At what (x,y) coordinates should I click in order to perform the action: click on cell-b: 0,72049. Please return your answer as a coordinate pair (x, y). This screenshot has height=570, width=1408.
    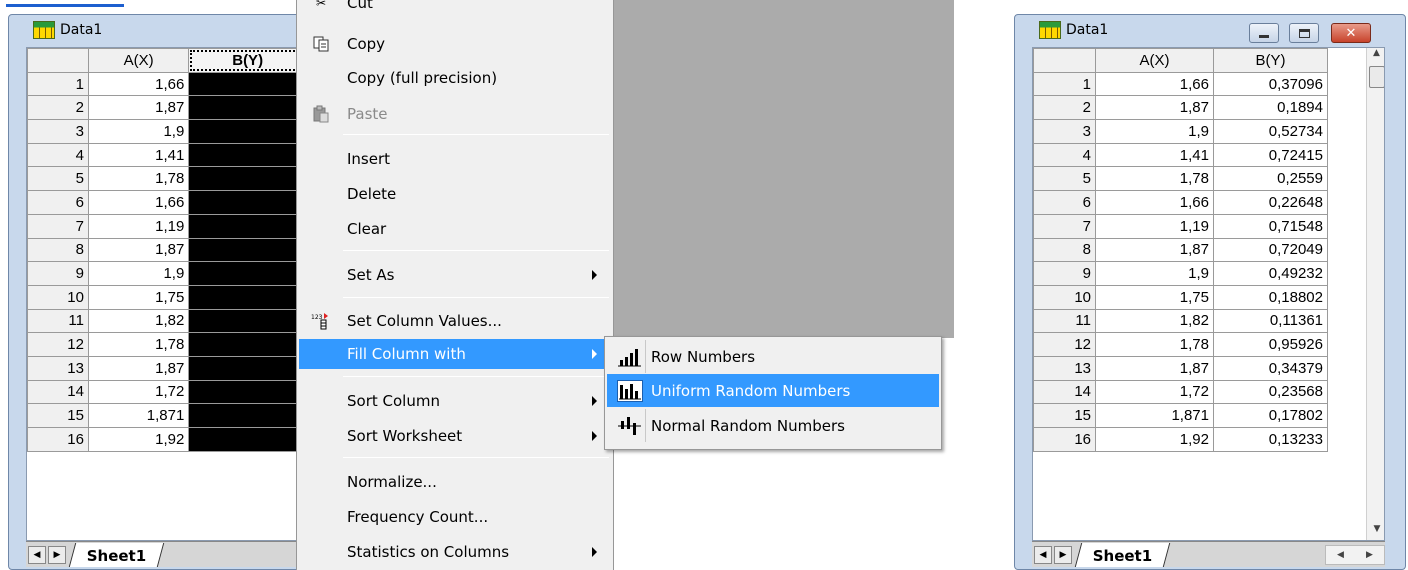
    Looking at the image, I should click on (1270, 250).